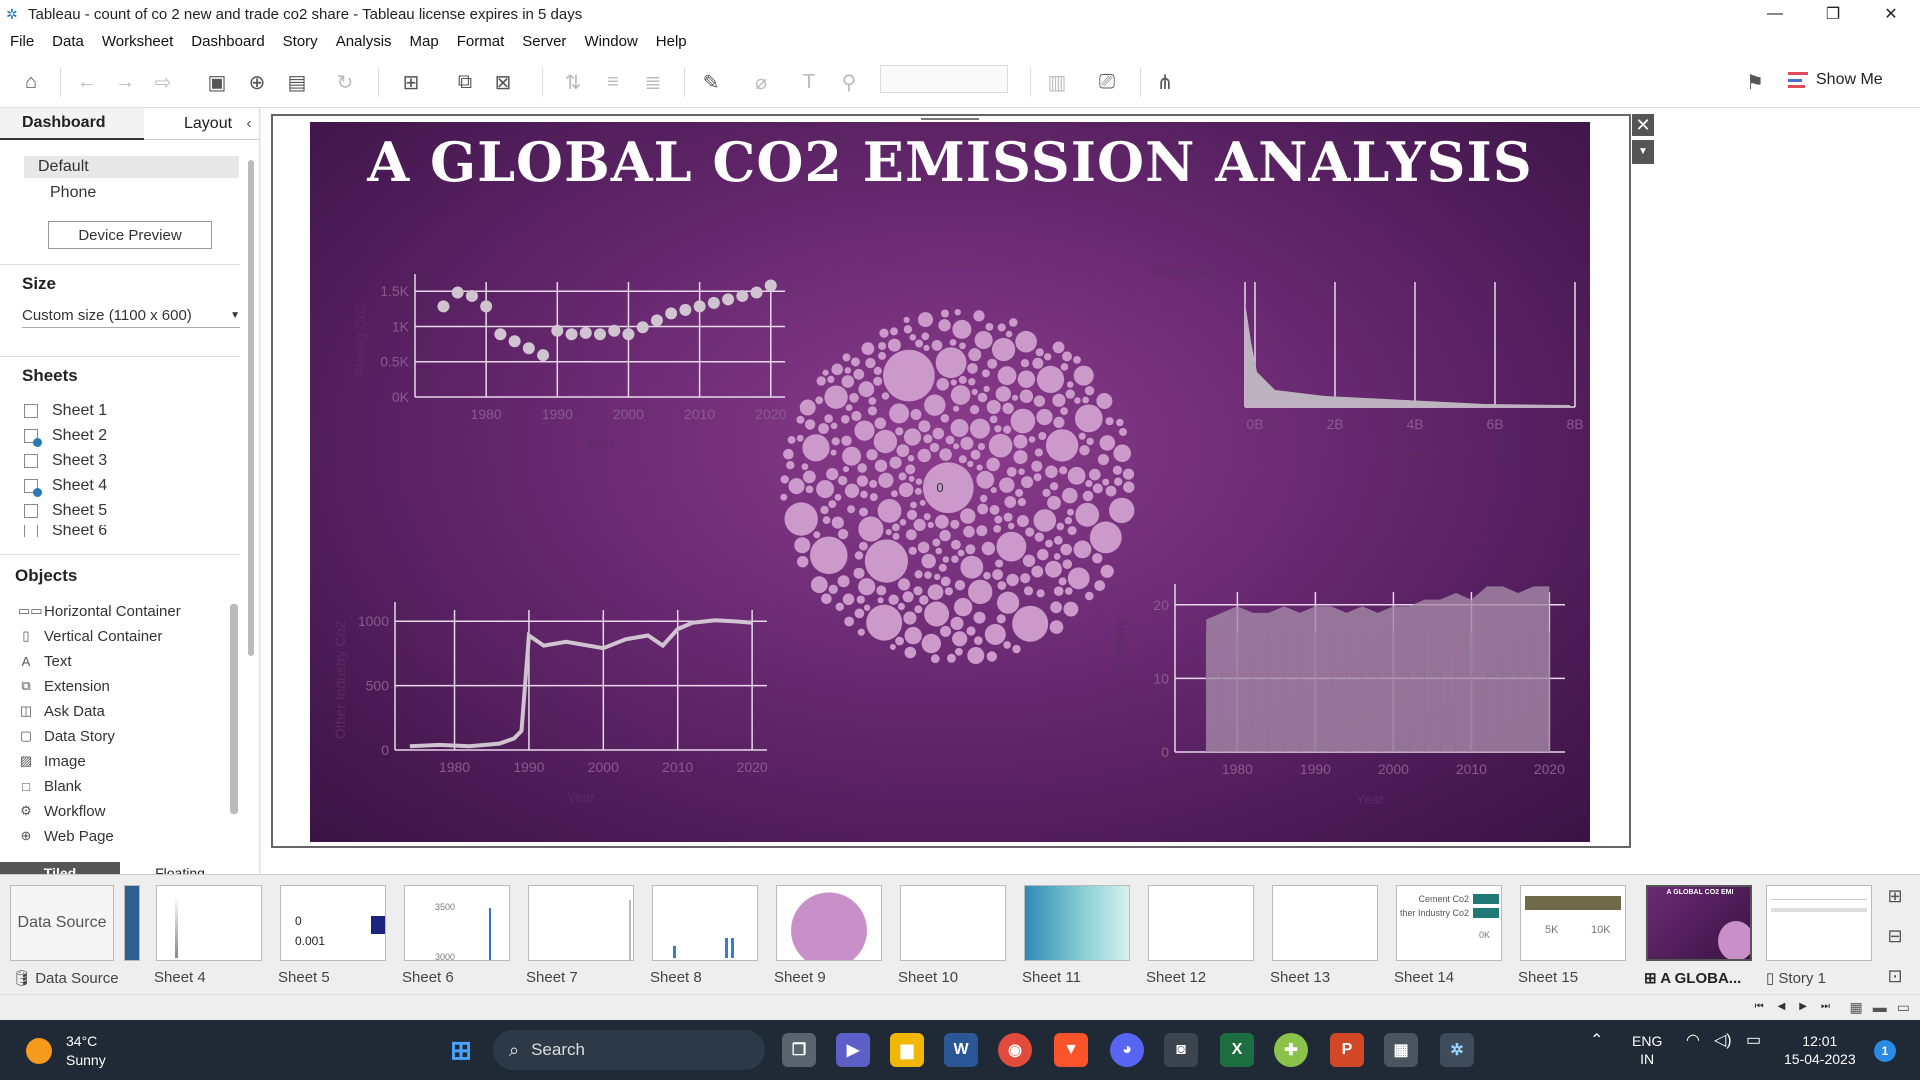  Describe the element at coordinates (1895, 976) in the screenshot. I see `new-story-icon: ⊡` at that location.